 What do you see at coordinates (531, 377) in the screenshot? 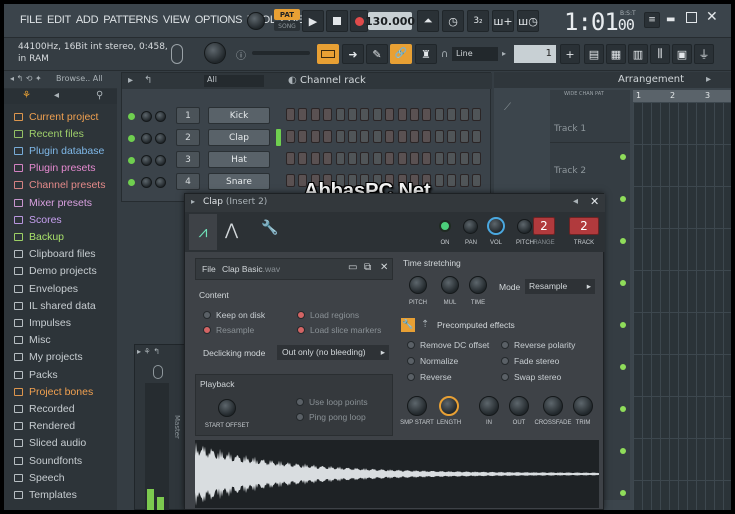
I see `swap-stereo-radio: Swap stereo` at bounding box center [531, 377].